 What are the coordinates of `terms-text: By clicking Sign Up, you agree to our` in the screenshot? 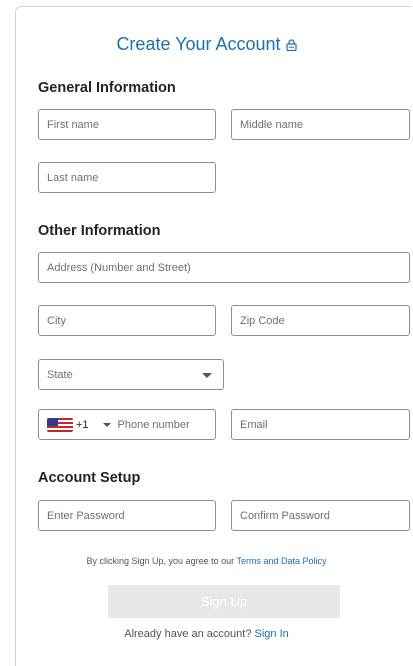 It's located at (160, 561).